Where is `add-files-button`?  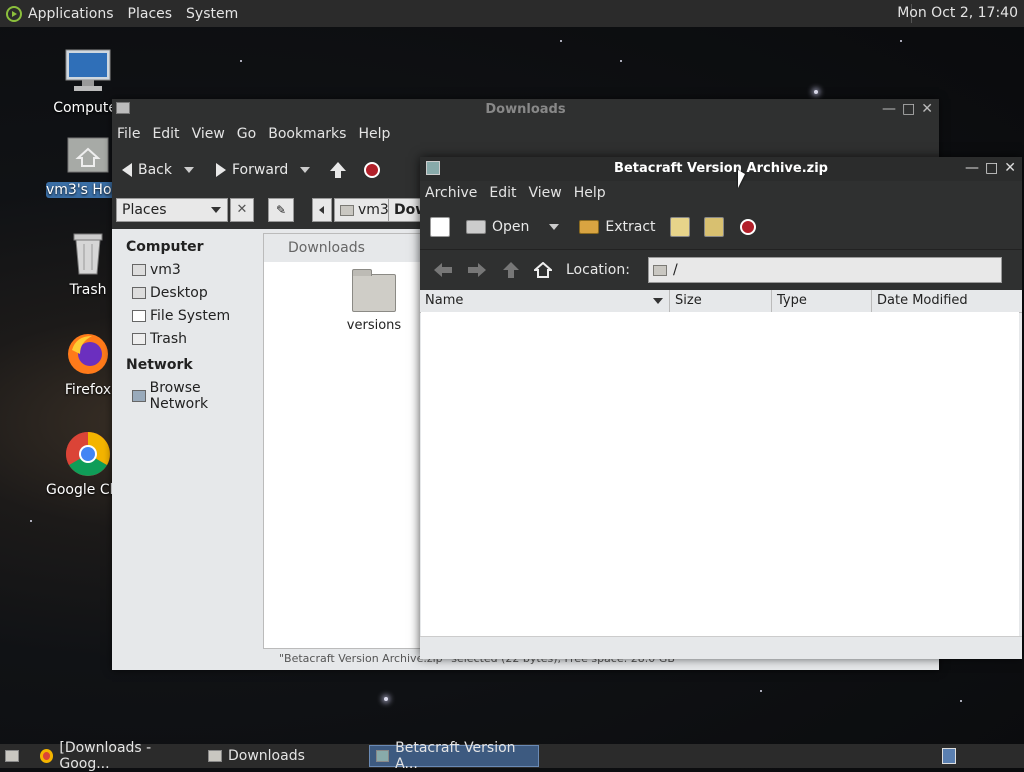
add-files-button is located at coordinates (679, 227).